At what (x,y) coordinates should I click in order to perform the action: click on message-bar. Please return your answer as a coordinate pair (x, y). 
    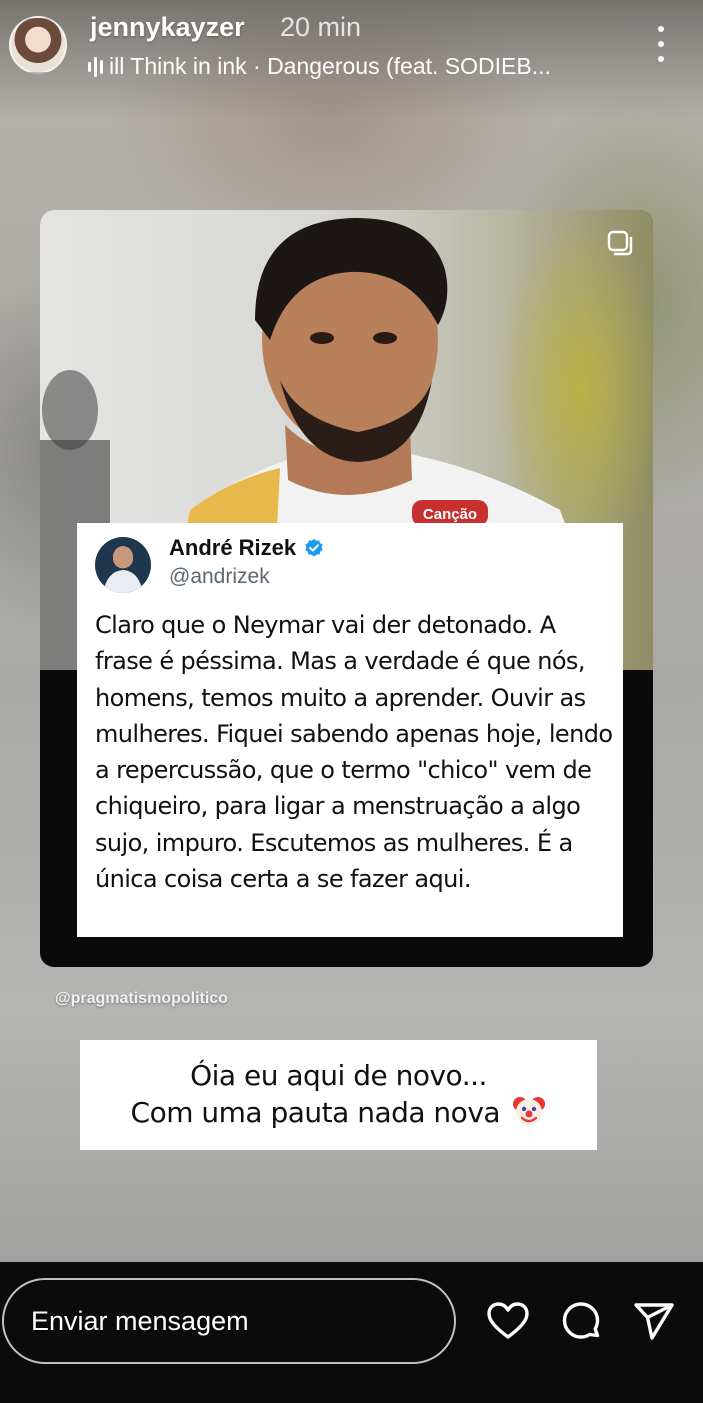
    Looking at the image, I should click on (351, 1332).